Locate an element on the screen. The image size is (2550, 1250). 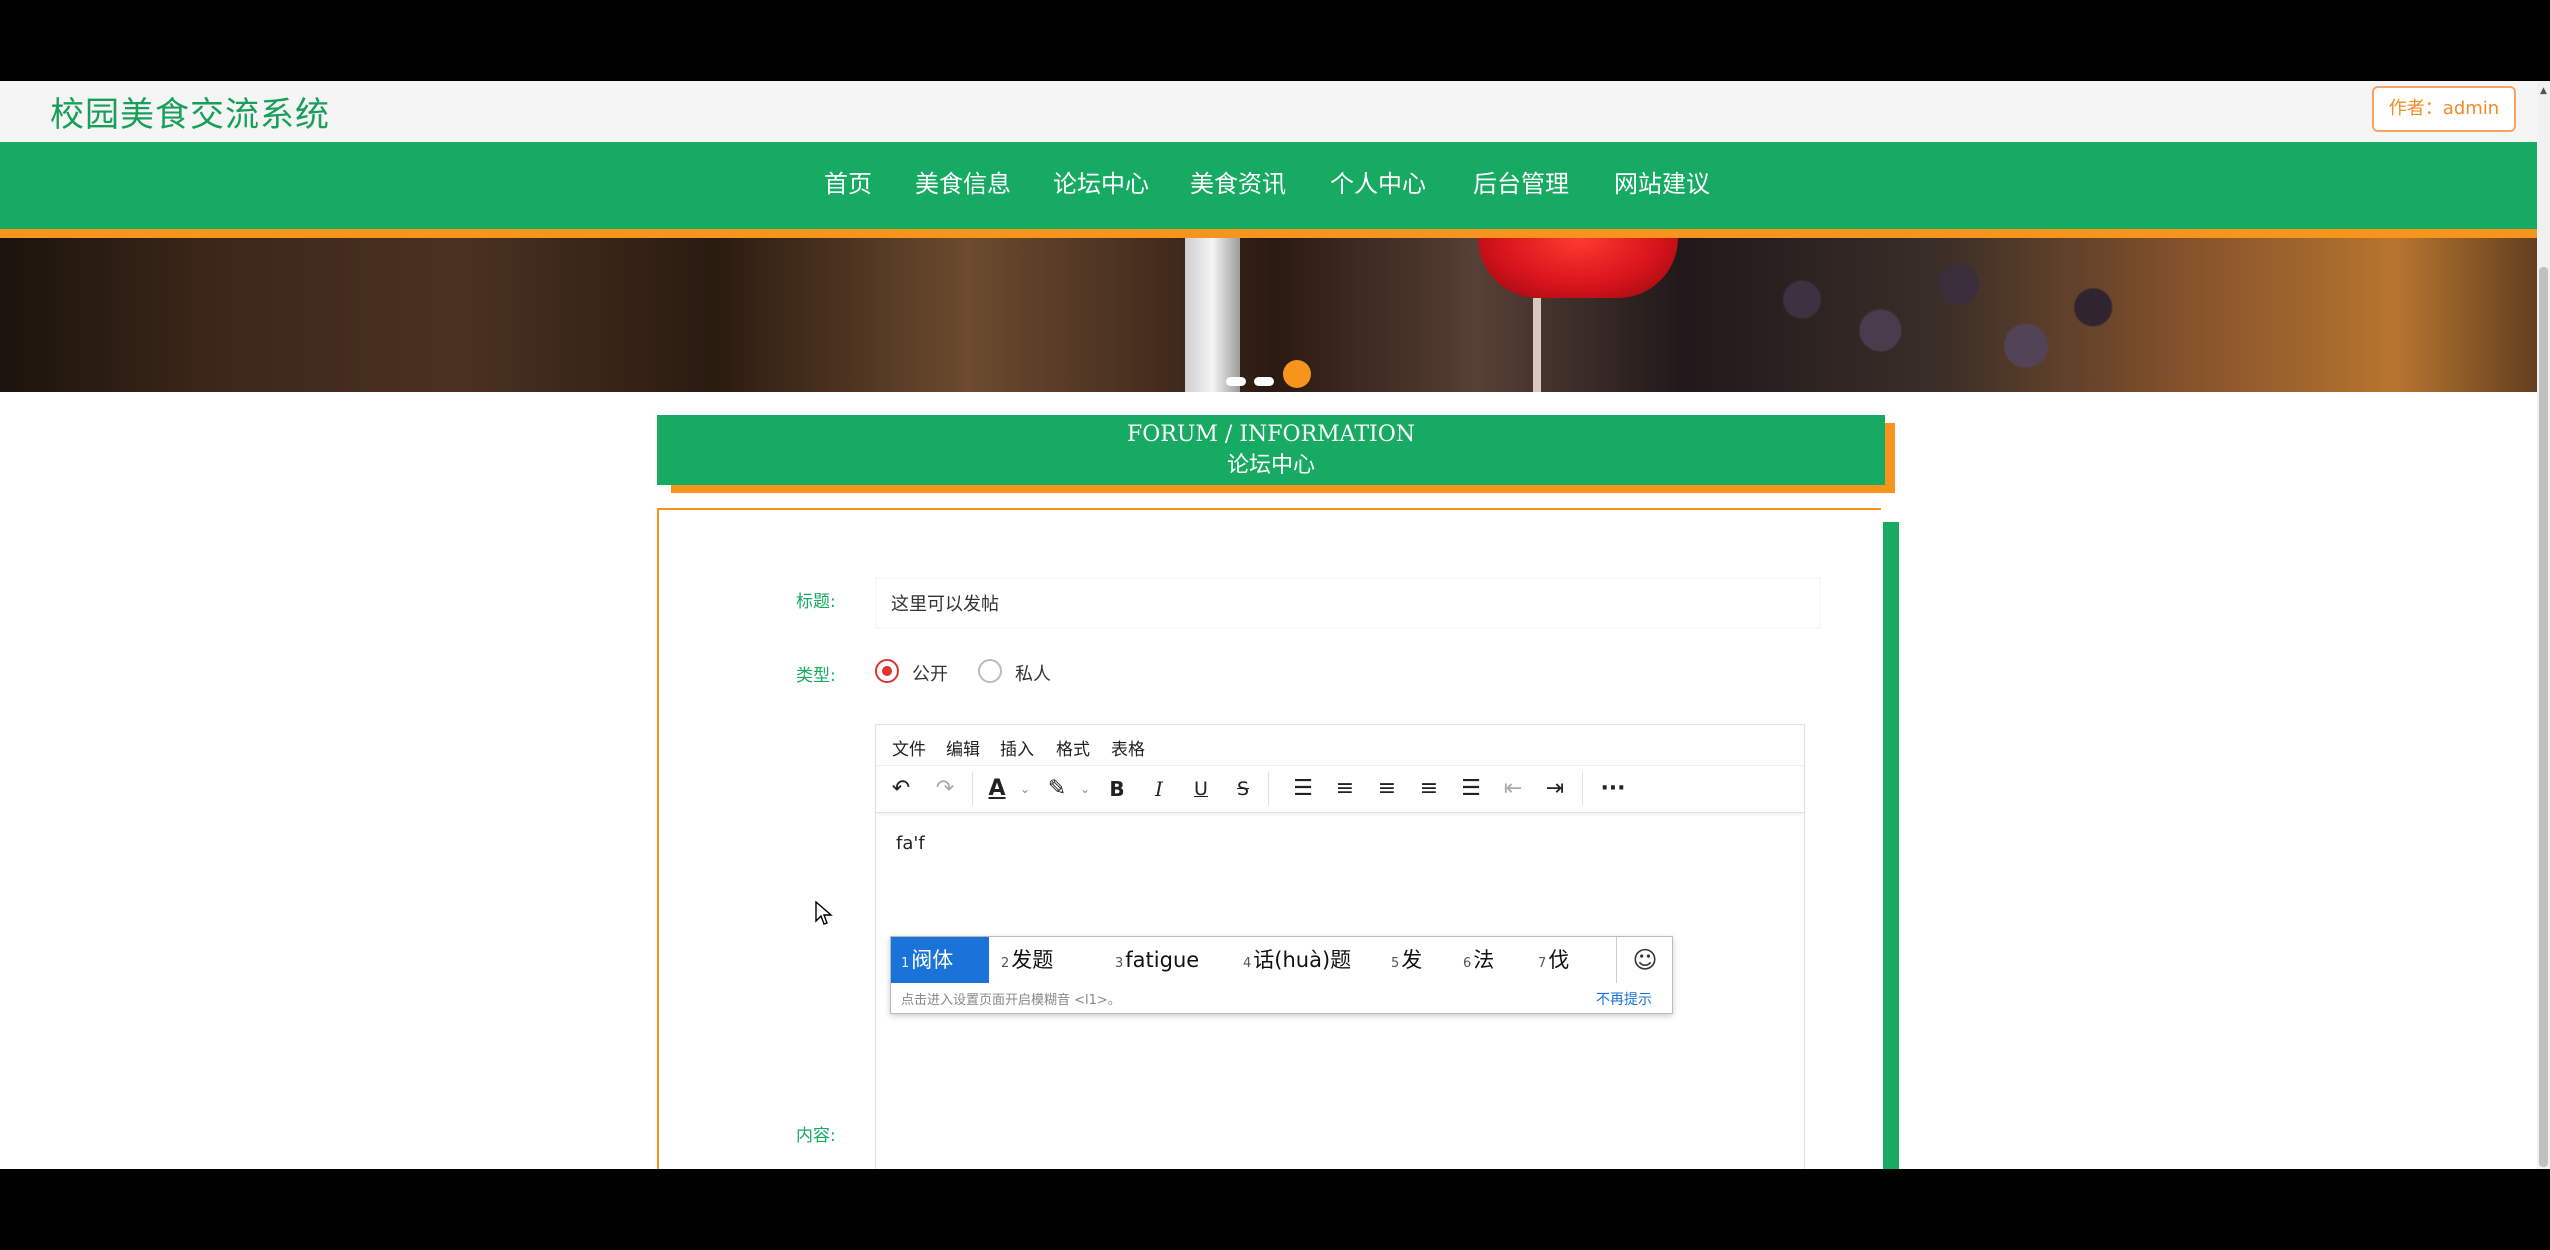
ime-candidate: 7伐 is located at coordinates (1553, 960).